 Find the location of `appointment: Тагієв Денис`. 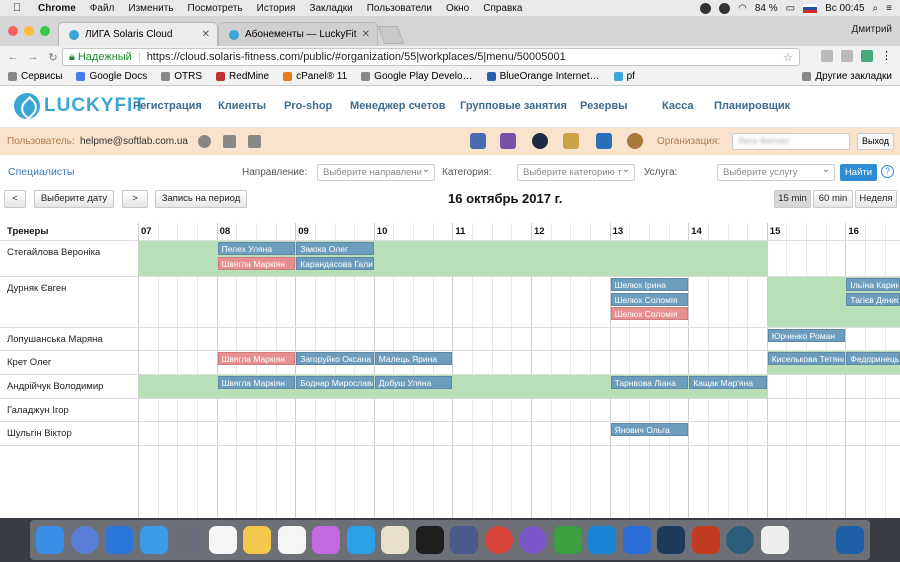

appointment: Тагієв Денис is located at coordinates (873, 299).